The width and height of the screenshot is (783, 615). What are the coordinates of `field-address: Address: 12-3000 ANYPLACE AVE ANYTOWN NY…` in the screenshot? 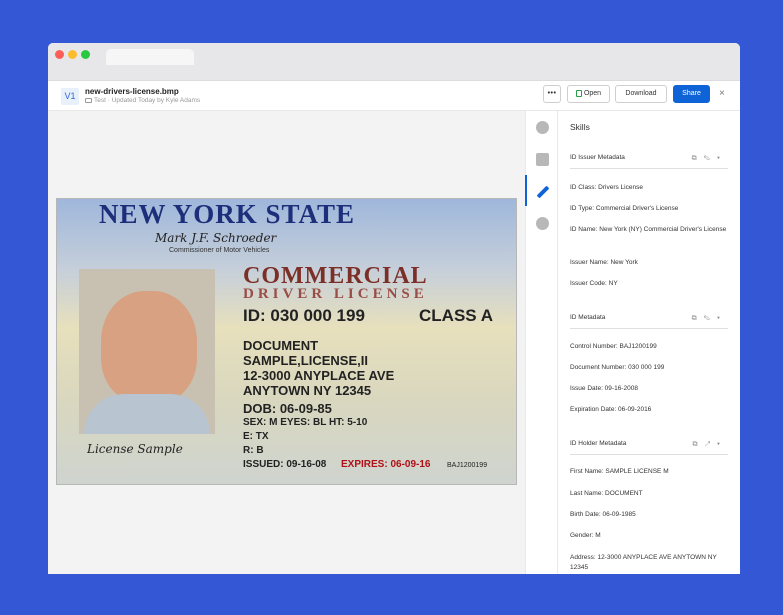 It's located at (643, 562).